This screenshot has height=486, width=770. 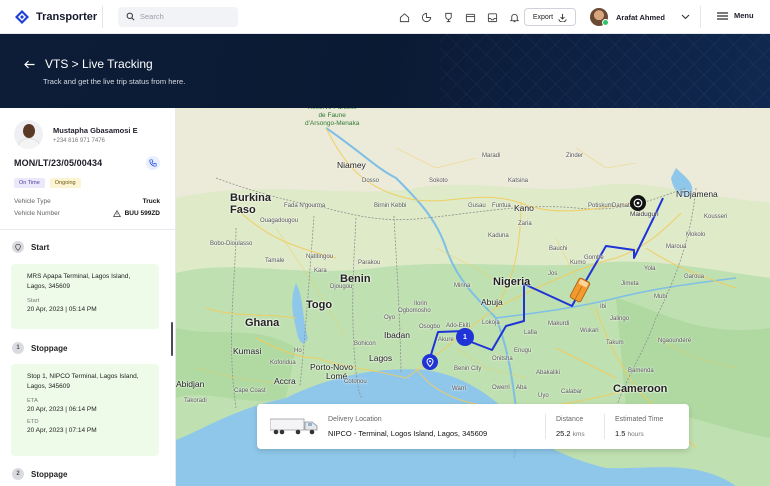 What do you see at coordinates (87, 213) in the screenshot?
I see `vehicle-number-row: Vehicle Number BUU 599ZD` at bounding box center [87, 213].